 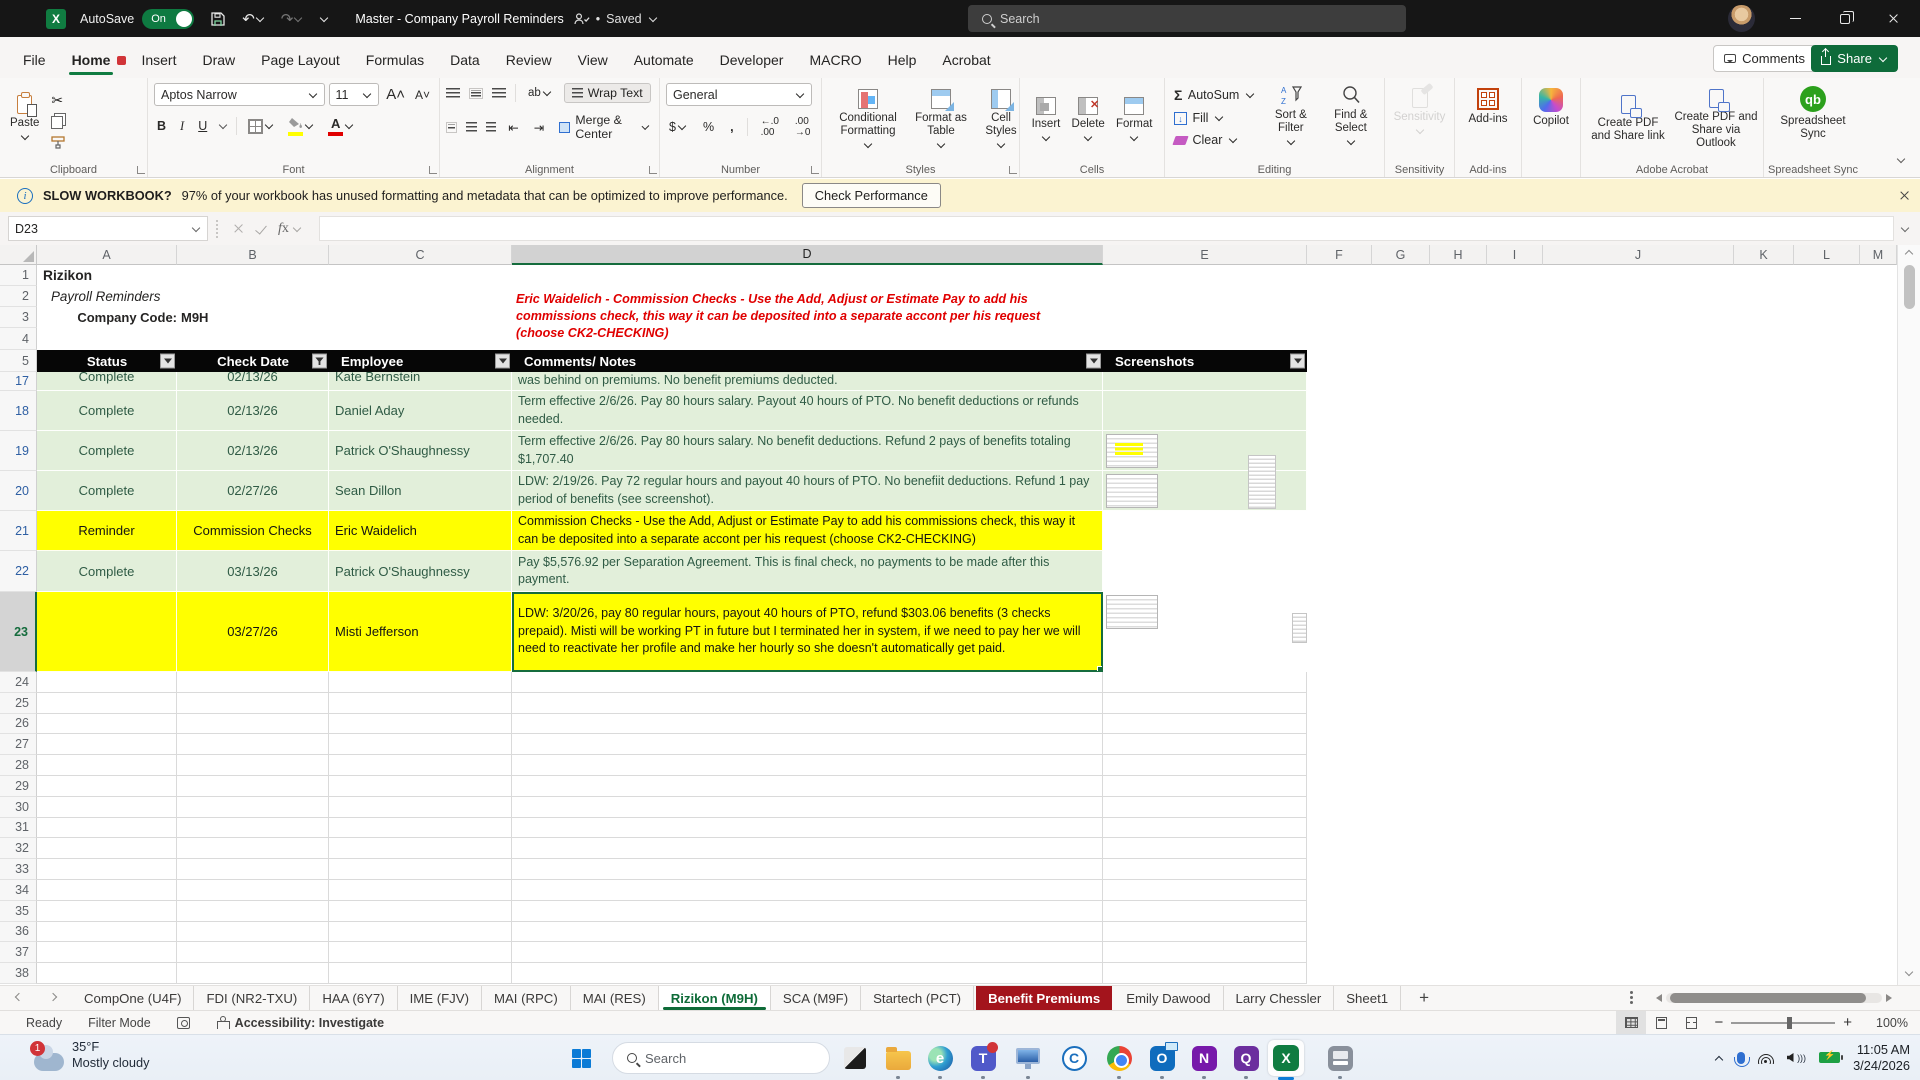 I want to click on cell-C1, so click(x=420, y=275).